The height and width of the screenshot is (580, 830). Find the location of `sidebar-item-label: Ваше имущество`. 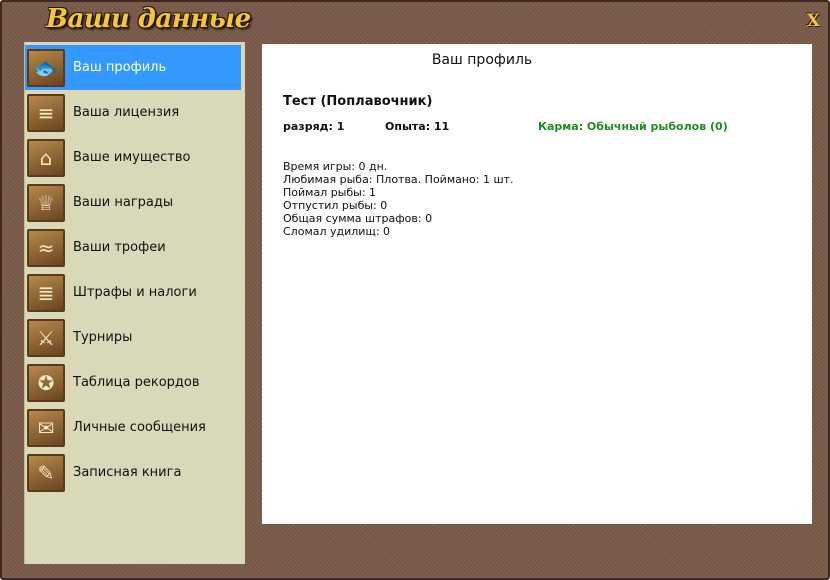

sidebar-item-label: Ваше имущество is located at coordinates (132, 157).